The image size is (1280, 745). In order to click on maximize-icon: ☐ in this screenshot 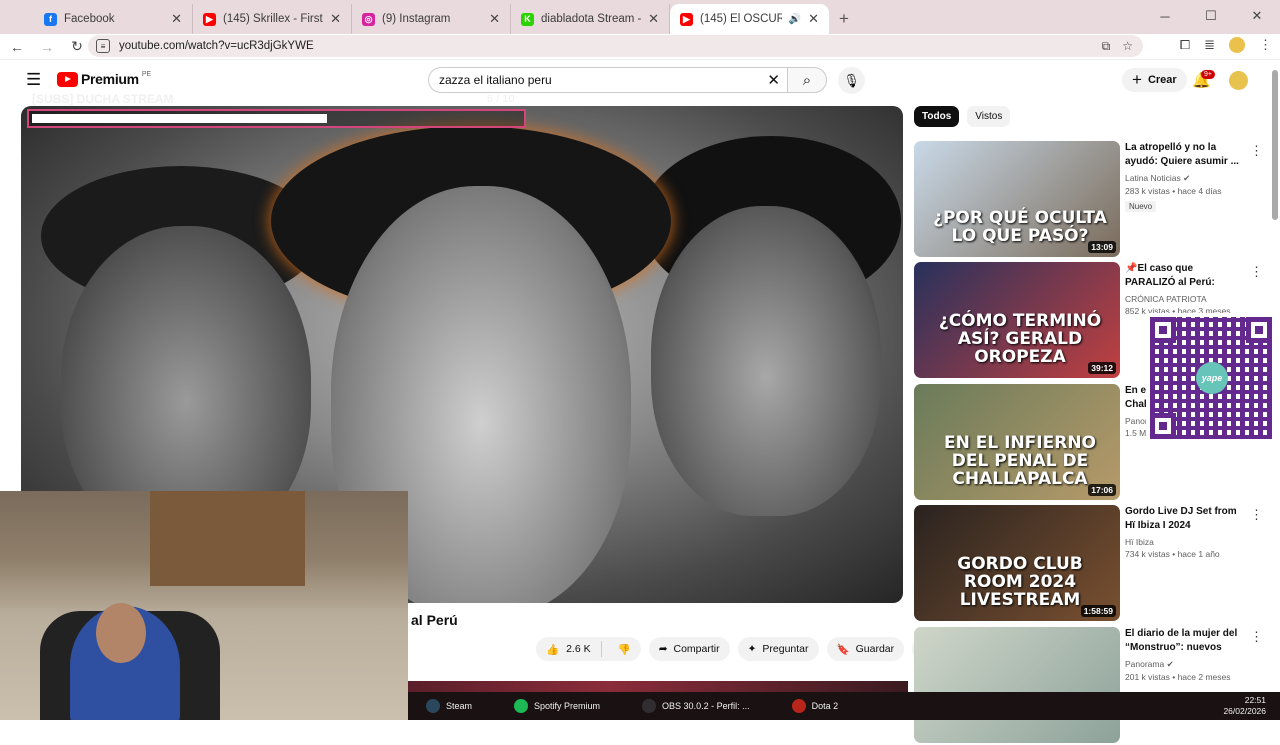, I will do `click(1211, 16)`.